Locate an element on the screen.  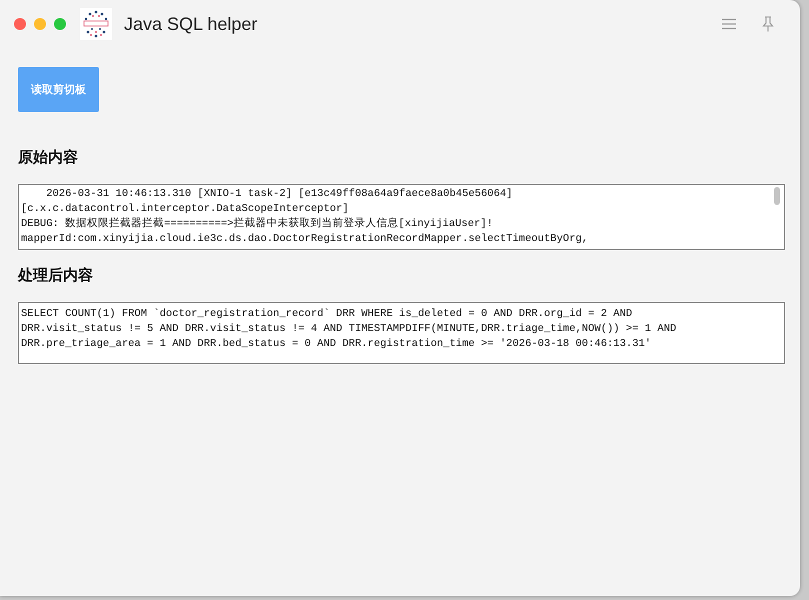
text-area: SELECT COUNT(1) FROM `doctor_registration_record` DRR WHERE is_deleted = 0 AND DRR.org_id = 2 AND DRR.visit_status != 5 AND DRR.visit_status != 4 AND TIMESTAMPDIFF(MINUTE,DRR.triage_time,NOW()) >= 1 AND DRR.pre_triage_area = 1 AND DRR.bed_status = 0 AND DRR.registration_time >= '2026-03-18 00:46:13.31' is located at coordinates (401, 333).